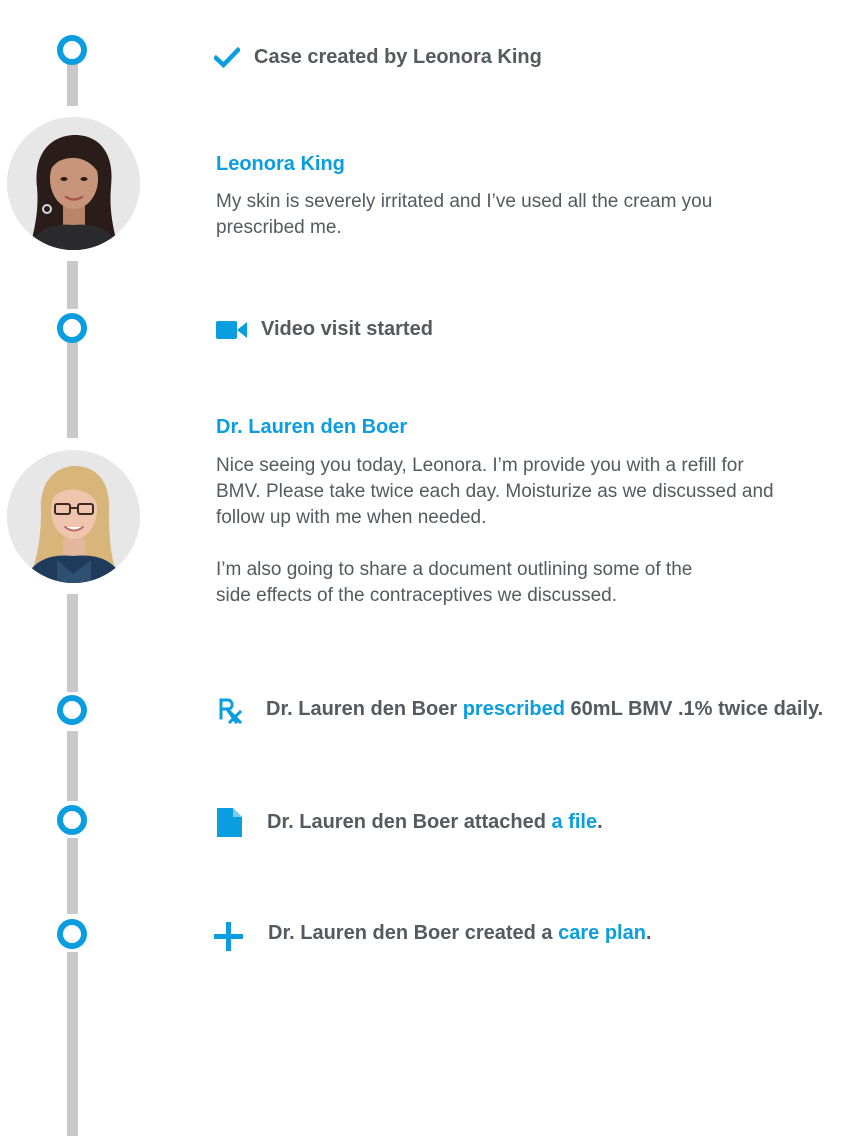 The height and width of the screenshot is (1136, 867). What do you see at coordinates (312, 427) in the screenshot?
I see `message-author: Dr. Lauren den Boer` at bounding box center [312, 427].